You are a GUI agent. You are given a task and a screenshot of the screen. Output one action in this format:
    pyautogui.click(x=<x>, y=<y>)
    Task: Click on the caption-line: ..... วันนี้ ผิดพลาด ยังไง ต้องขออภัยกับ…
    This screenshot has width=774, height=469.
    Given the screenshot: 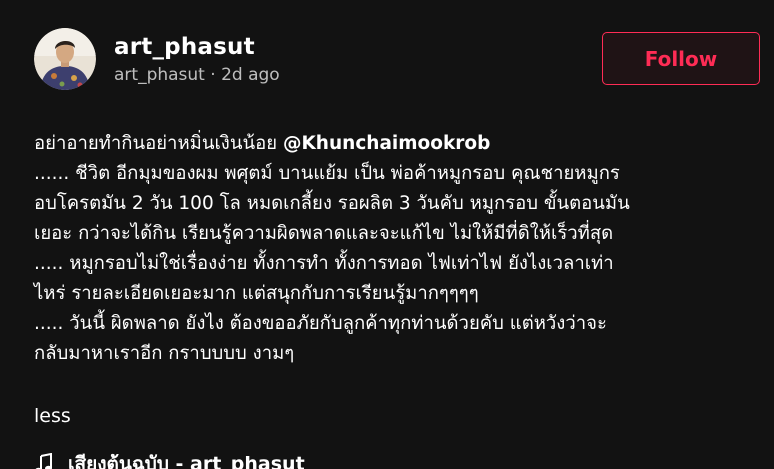 What is the action you would take?
    pyautogui.click(x=320, y=323)
    